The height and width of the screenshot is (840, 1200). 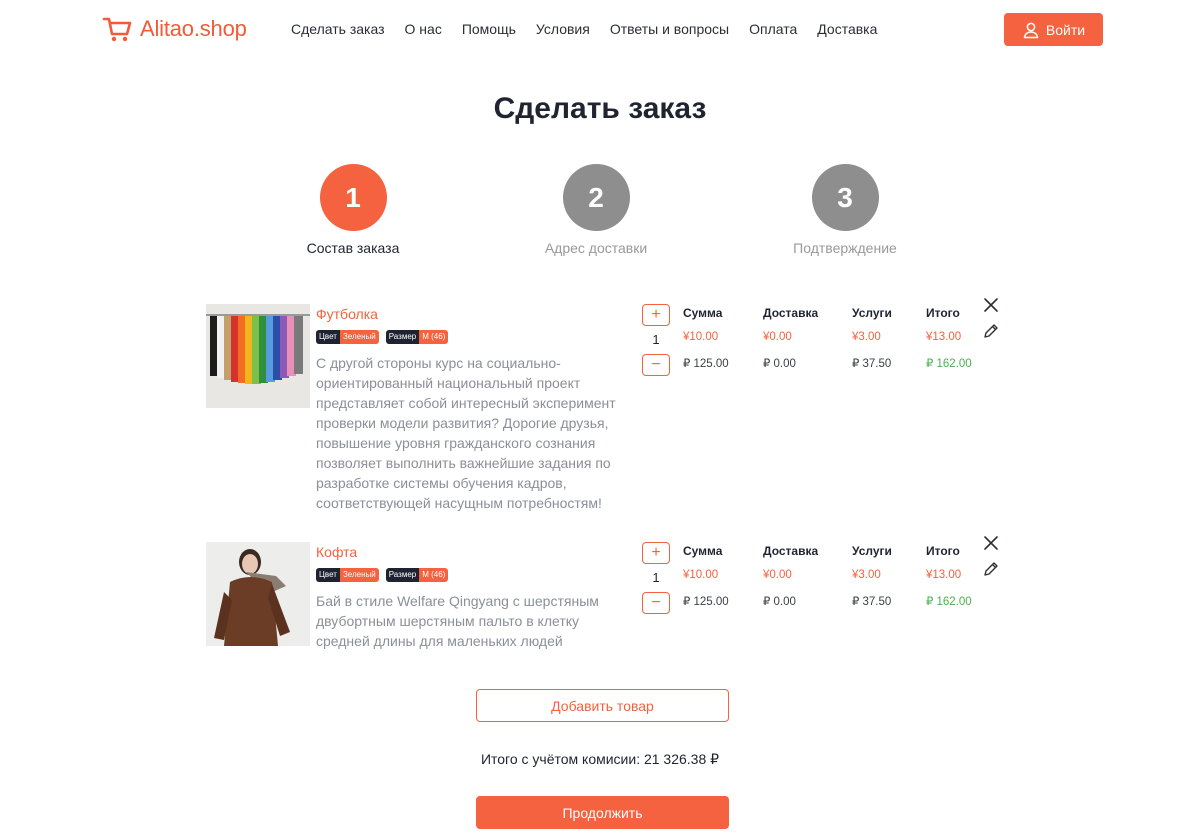 What do you see at coordinates (423, 29) in the screenshot?
I see `nav-link-about: О нас` at bounding box center [423, 29].